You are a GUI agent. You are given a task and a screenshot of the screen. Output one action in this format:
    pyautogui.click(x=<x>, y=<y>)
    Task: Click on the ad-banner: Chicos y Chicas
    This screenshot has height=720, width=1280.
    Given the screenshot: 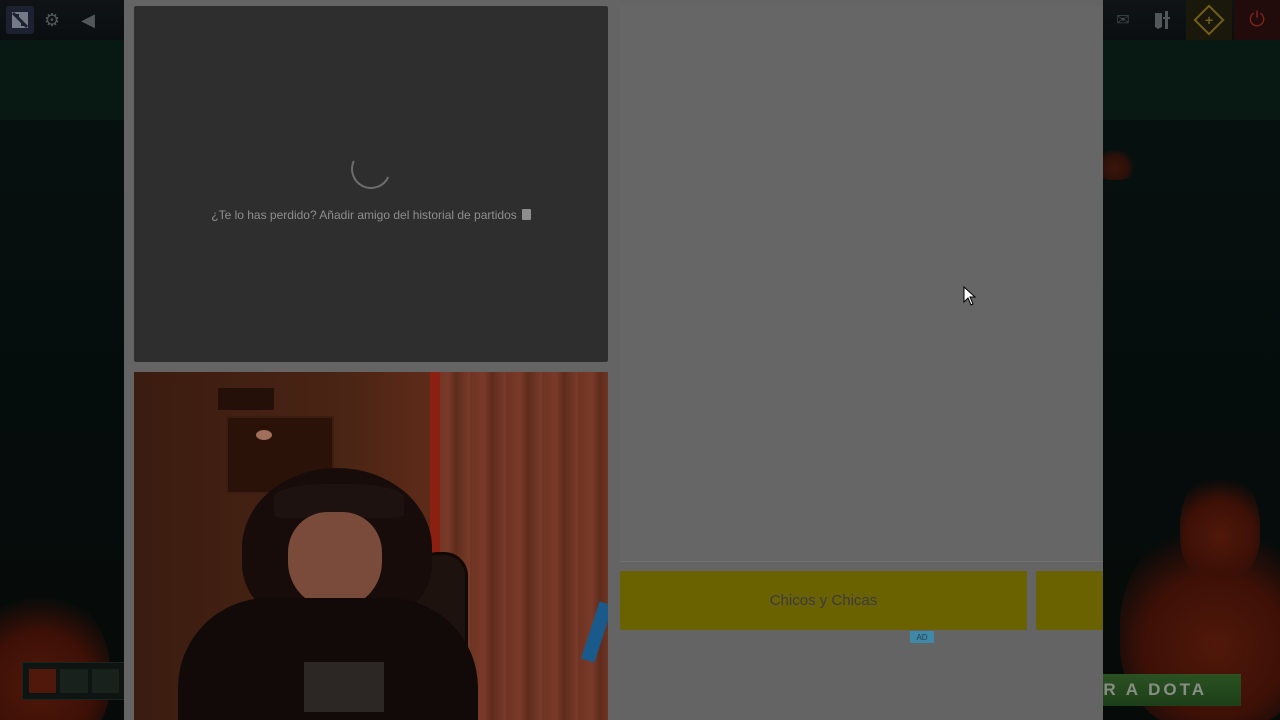 What is the action you would take?
    pyautogui.click(x=823, y=600)
    